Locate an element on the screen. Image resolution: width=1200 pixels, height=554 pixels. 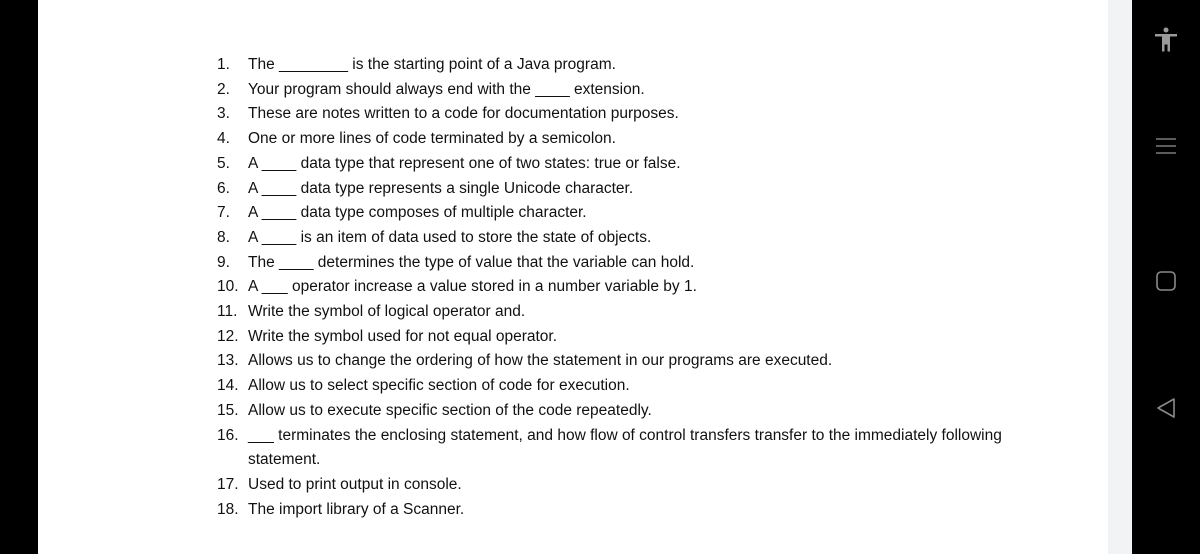
navigation-bar is located at coordinates (1166, 277).